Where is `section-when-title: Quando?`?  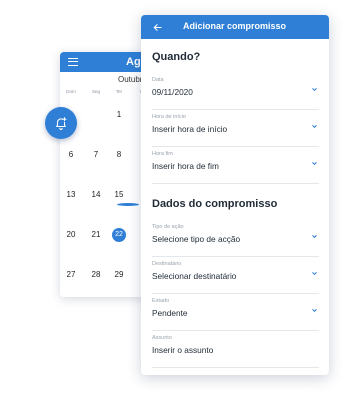 section-when-title: Quando? is located at coordinates (176, 57).